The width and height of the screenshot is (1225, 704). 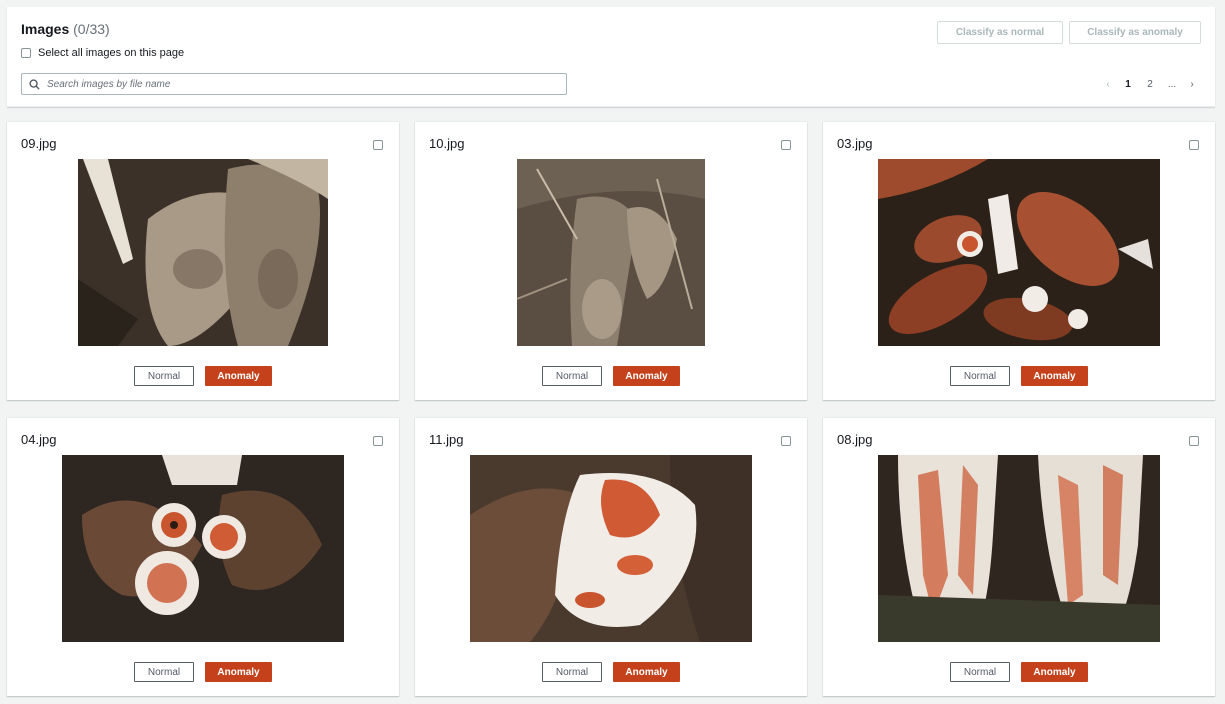 I want to click on search-icon, so click(x=34, y=84).